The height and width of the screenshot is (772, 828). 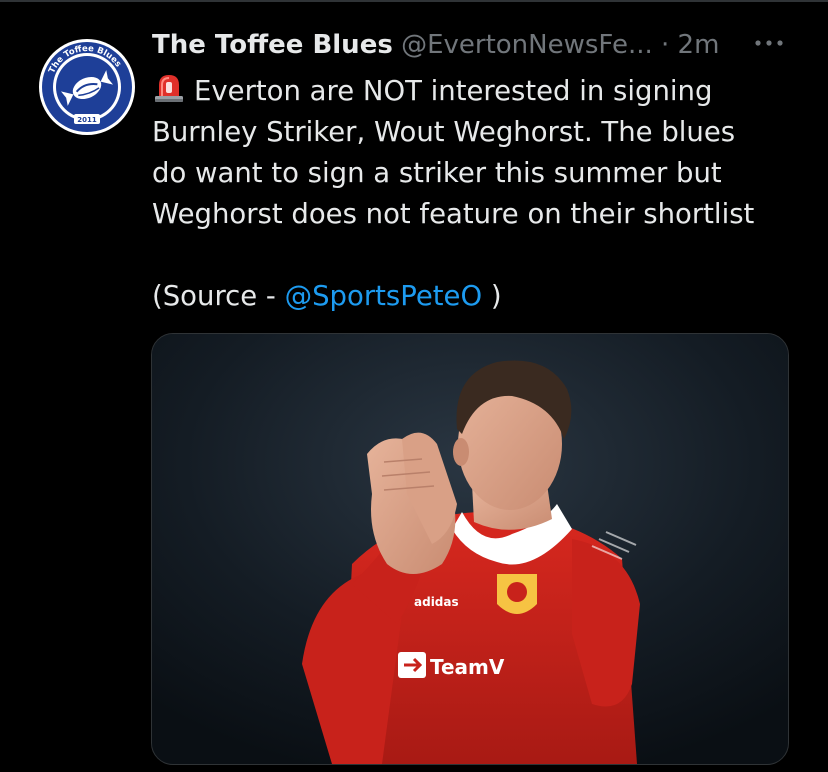 What do you see at coordinates (436, 602) in the screenshot?
I see `kit-brand-text: adidas` at bounding box center [436, 602].